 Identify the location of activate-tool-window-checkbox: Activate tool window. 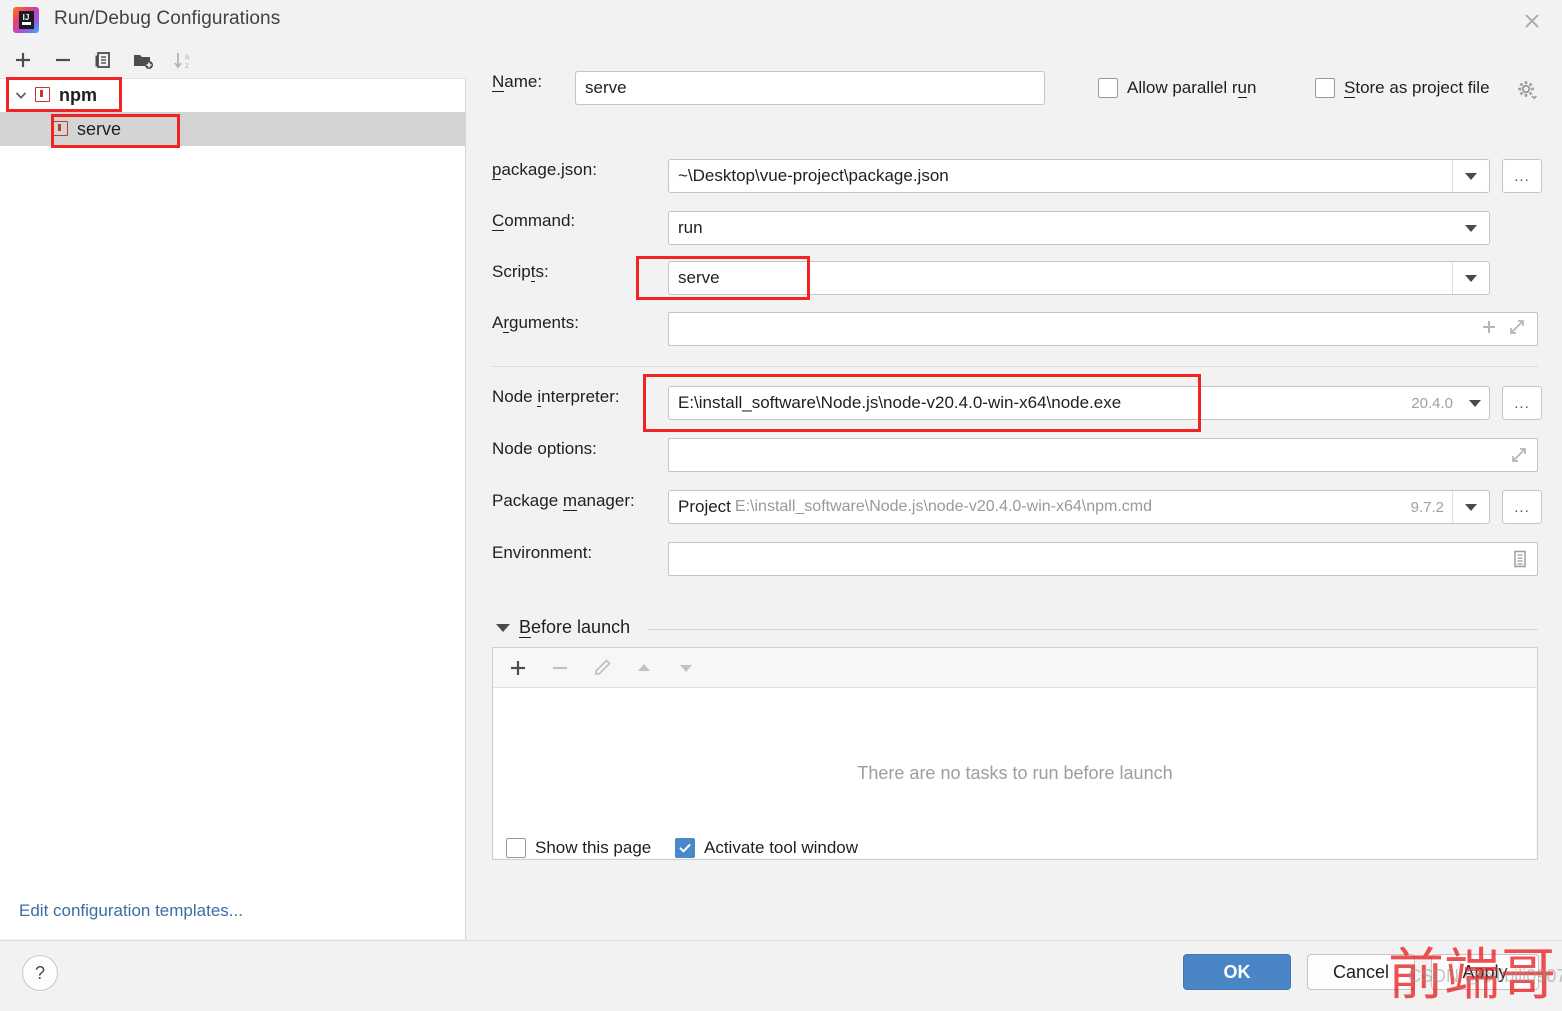
(766, 848).